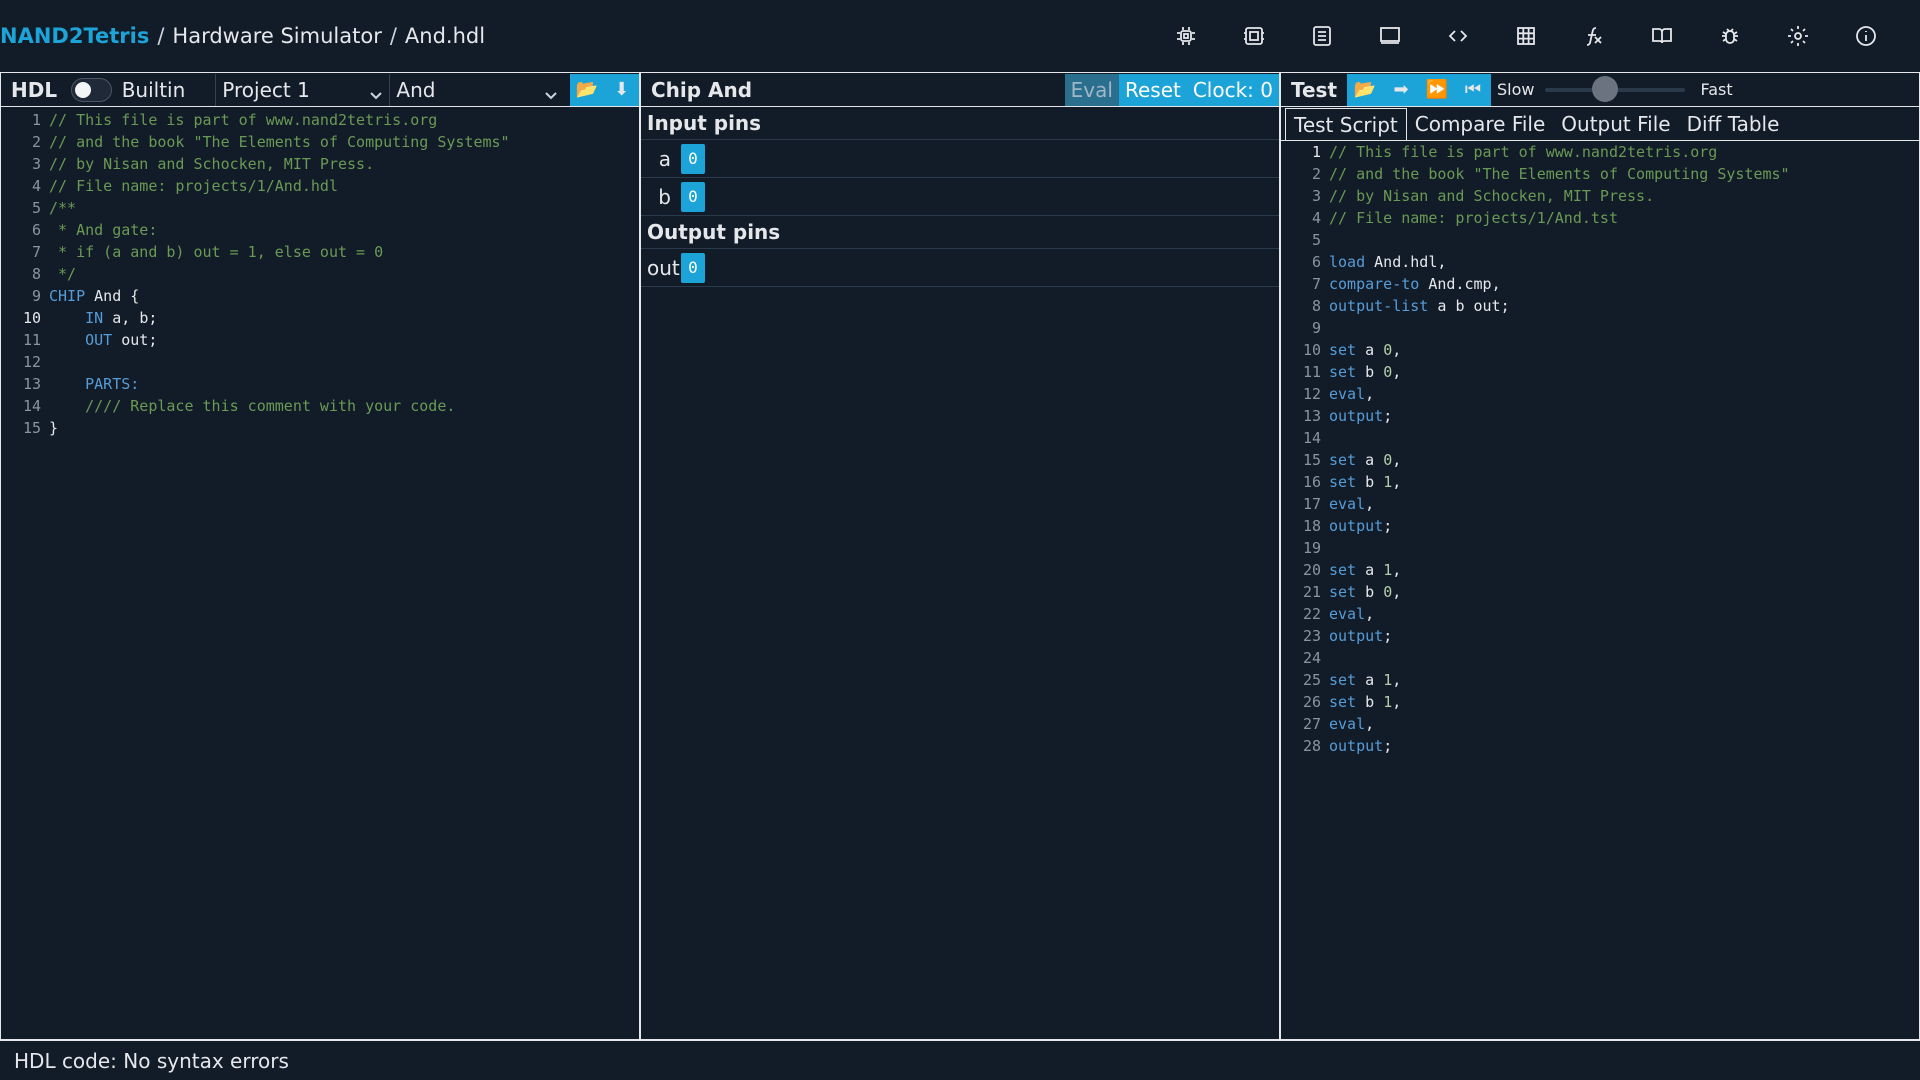 This screenshot has width=1920, height=1080. I want to click on test-code-line: 6 load And.hdl,, so click(1600, 262).